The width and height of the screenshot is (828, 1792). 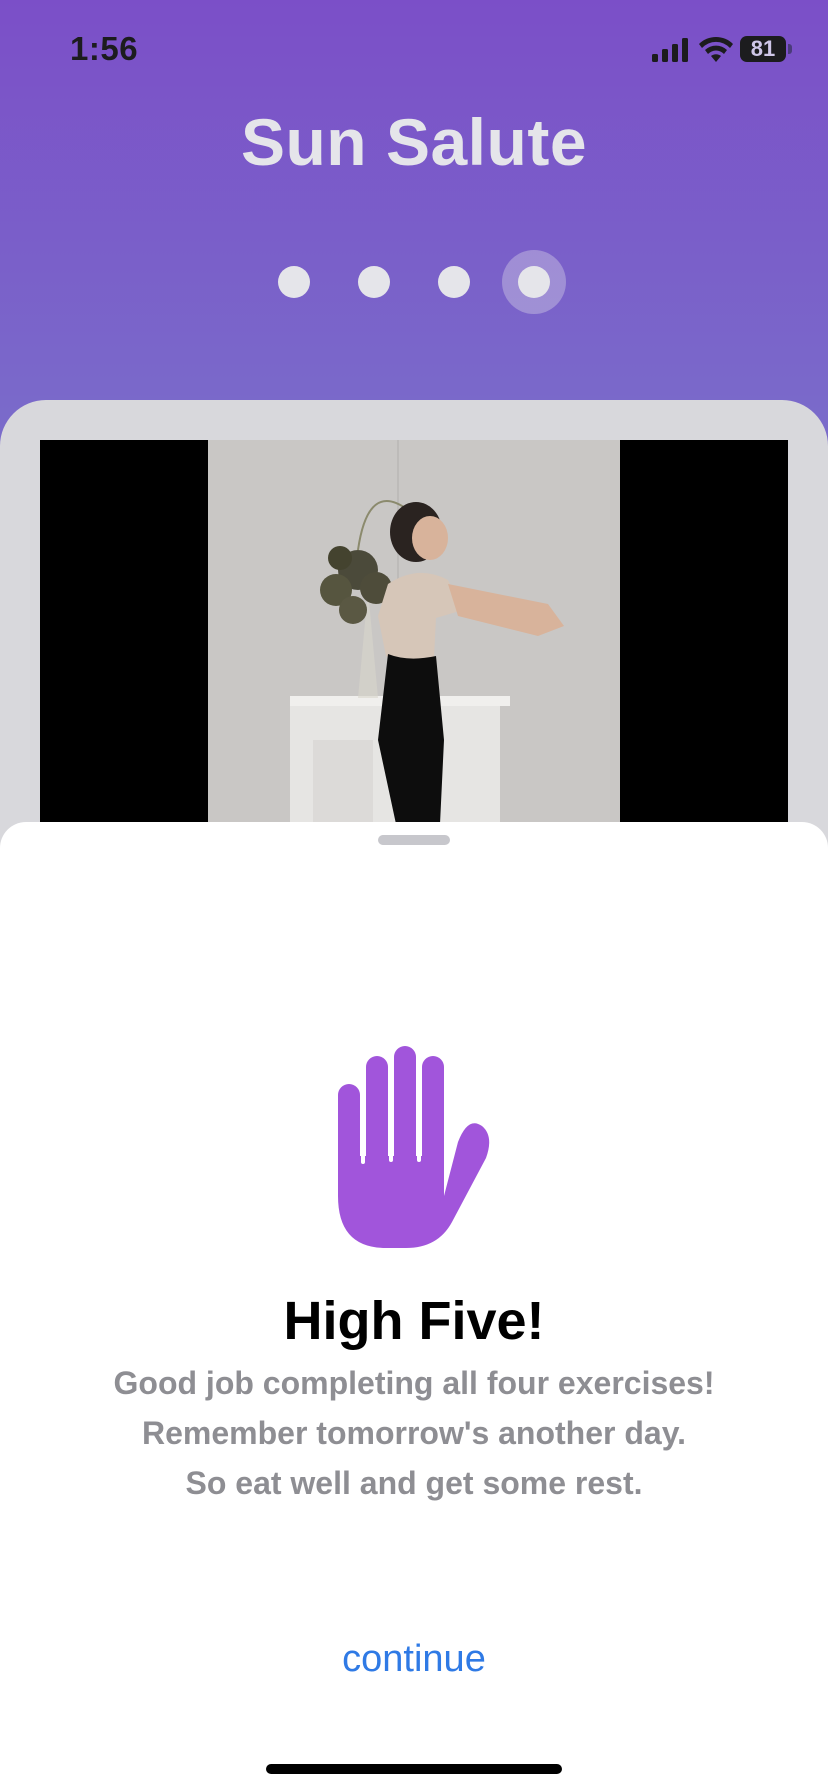 I want to click on message-line-1: Good job completing all four exercises!, so click(x=414, y=1383).